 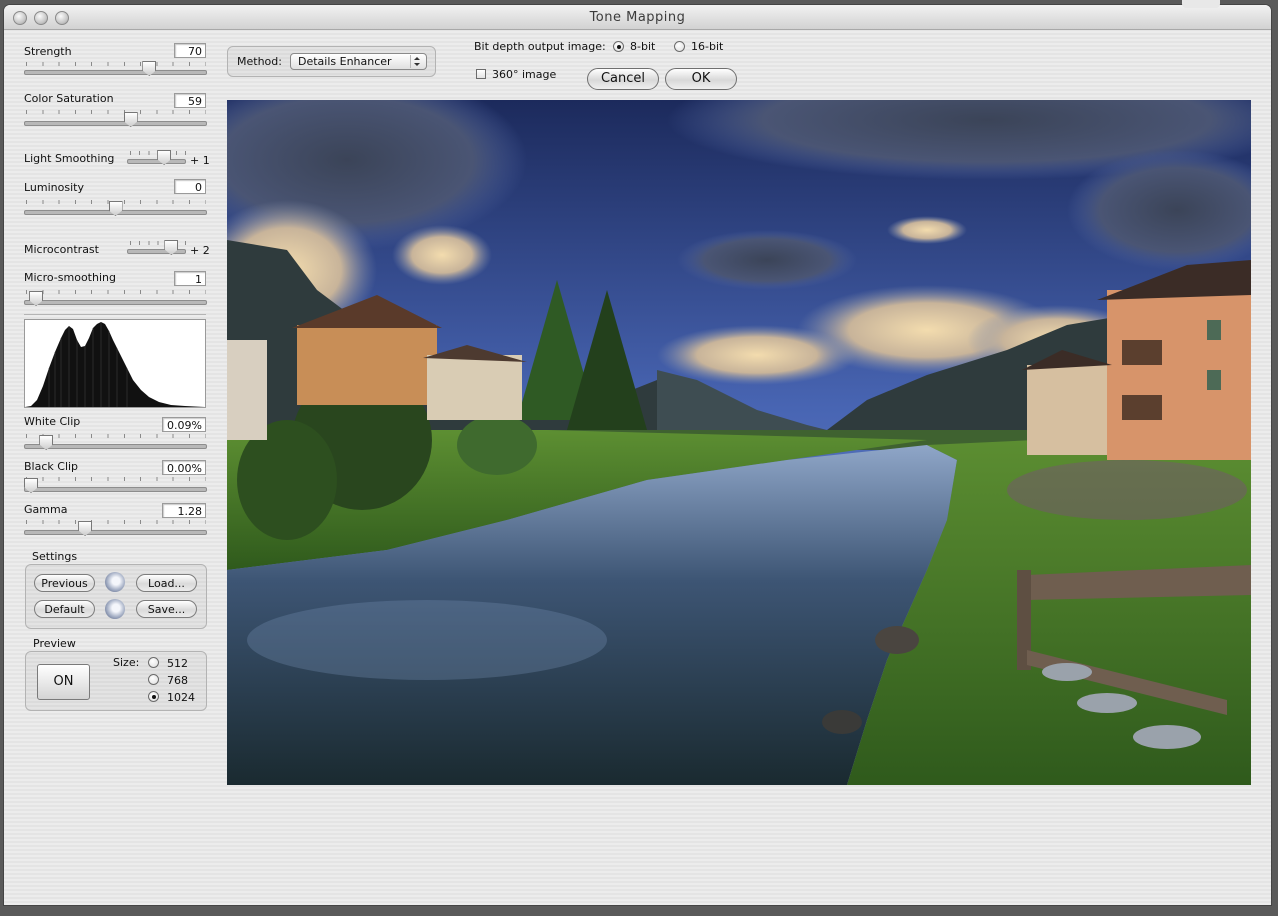 I want to click on previous-button: Previous, so click(x=64, y=583).